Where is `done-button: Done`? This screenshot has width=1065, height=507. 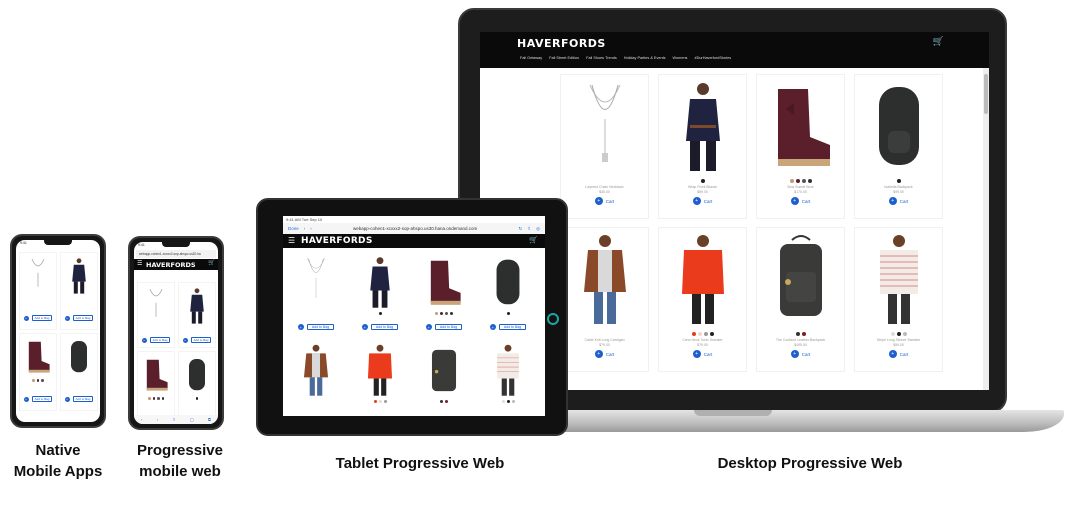
done-button: Done is located at coordinates (293, 228).